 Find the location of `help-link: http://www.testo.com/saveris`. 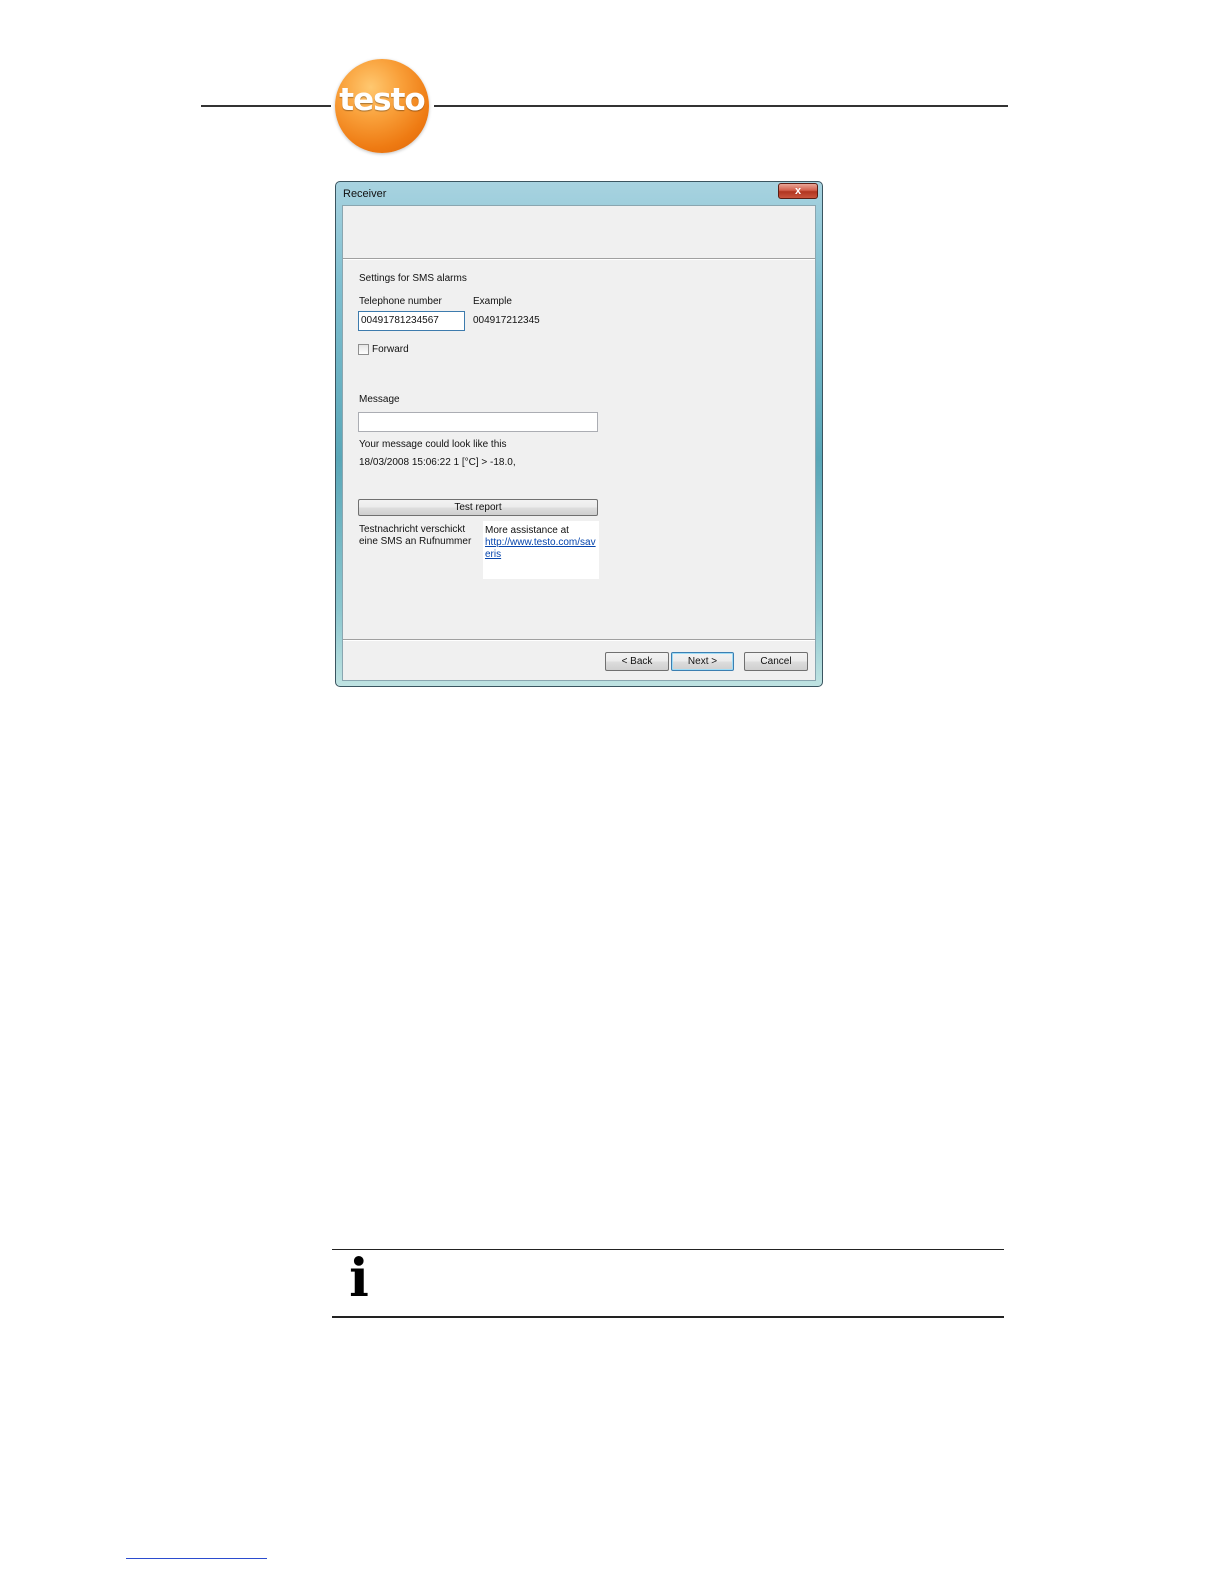

help-link: http://www.testo.com/saveris is located at coordinates (540, 548).